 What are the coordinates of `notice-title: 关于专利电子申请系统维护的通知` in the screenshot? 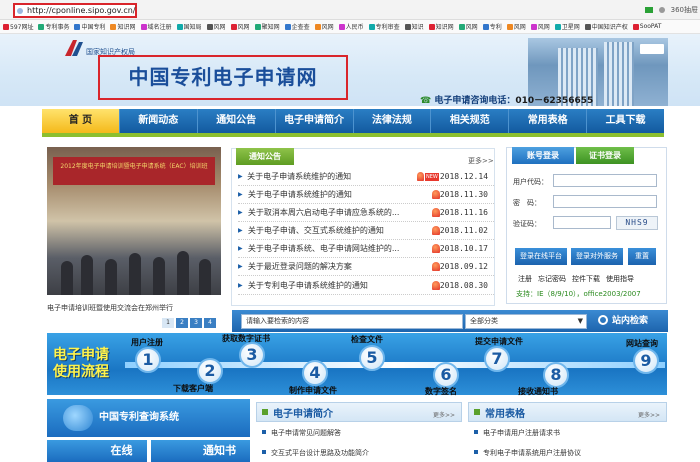 It's located at (340, 285).